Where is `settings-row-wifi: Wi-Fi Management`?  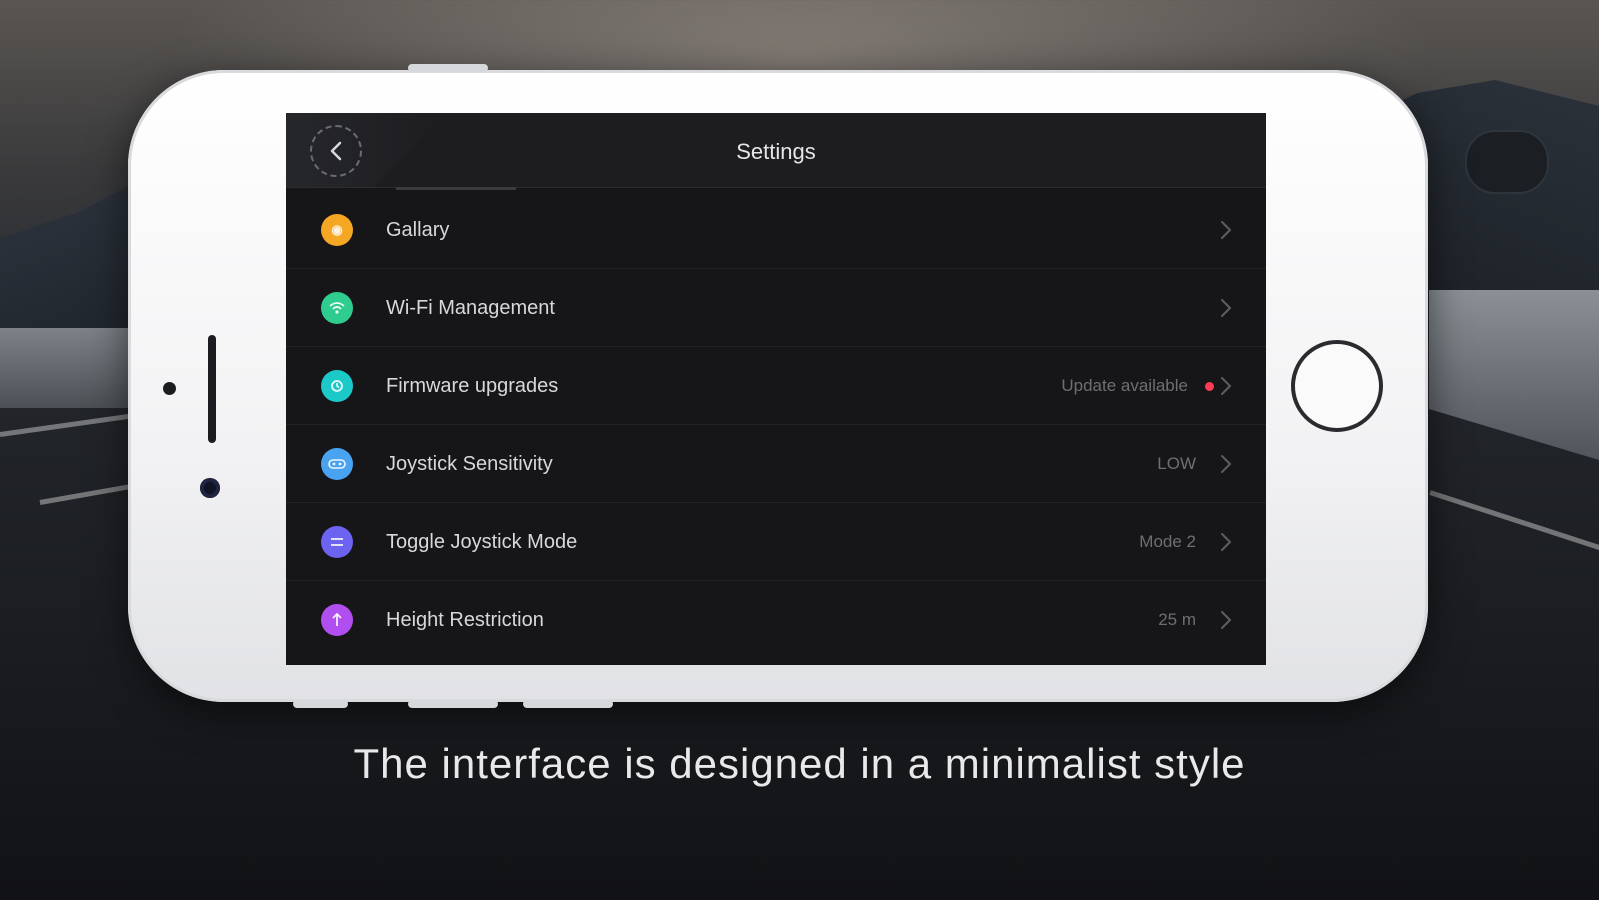
settings-row-wifi: Wi-Fi Management is located at coordinates (776, 308).